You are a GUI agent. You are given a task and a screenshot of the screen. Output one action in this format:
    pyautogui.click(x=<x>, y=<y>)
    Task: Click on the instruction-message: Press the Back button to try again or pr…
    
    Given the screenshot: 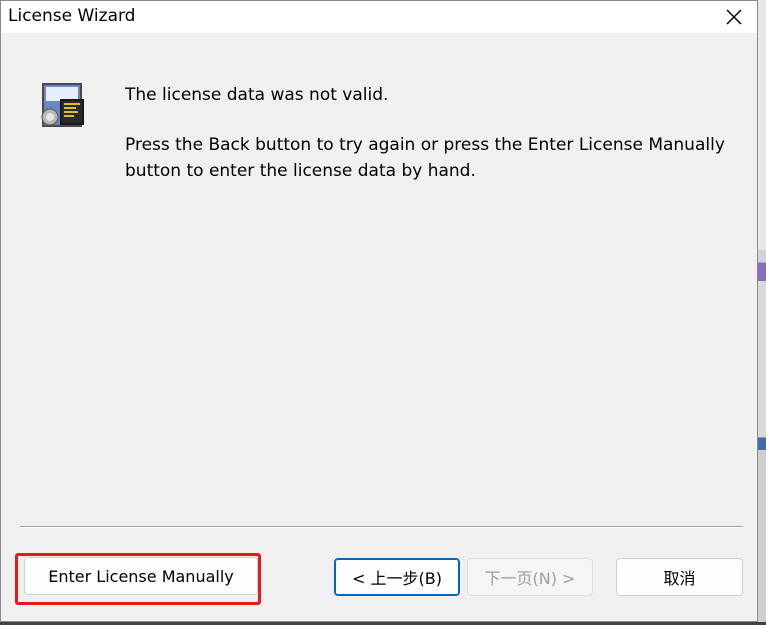 What is the action you would take?
    pyautogui.click(x=425, y=158)
    